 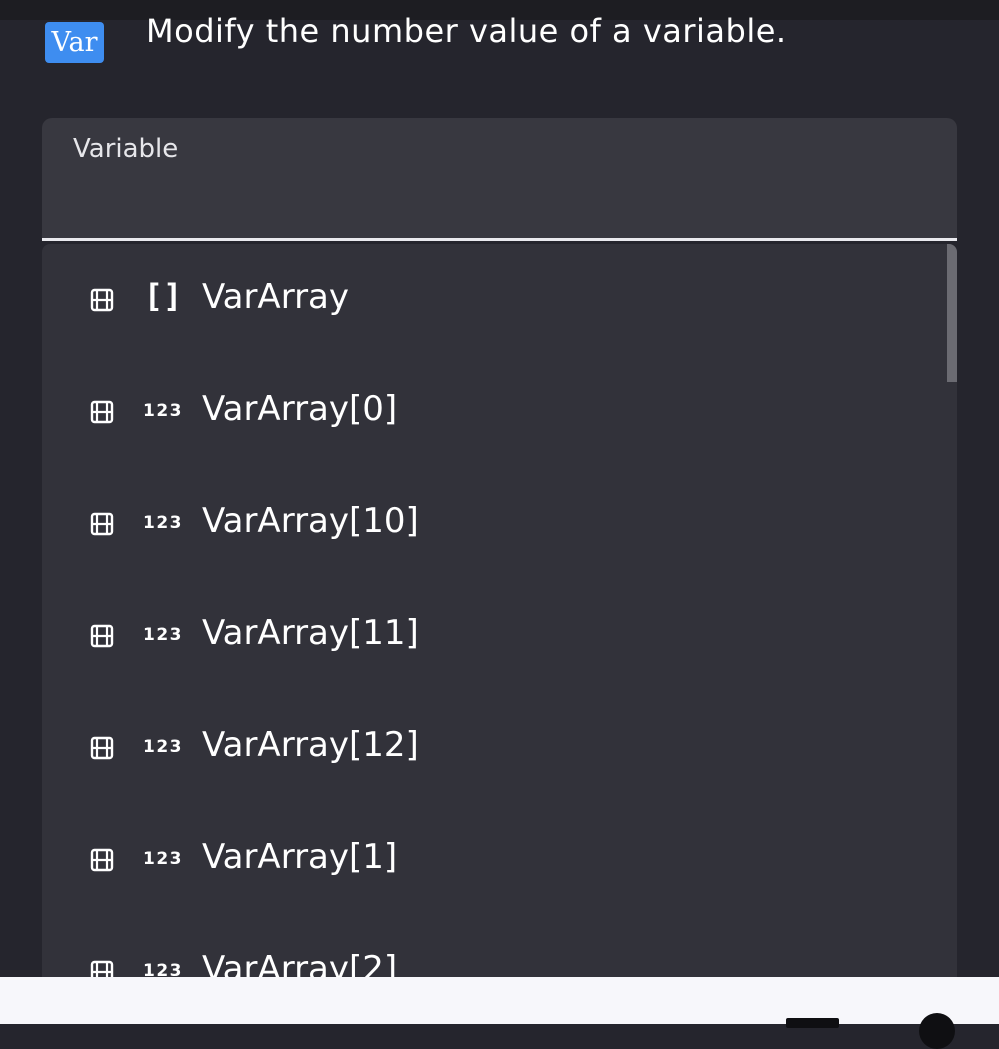 What do you see at coordinates (499, 1013) in the screenshot?
I see `system-navigation-bar` at bounding box center [499, 1013].